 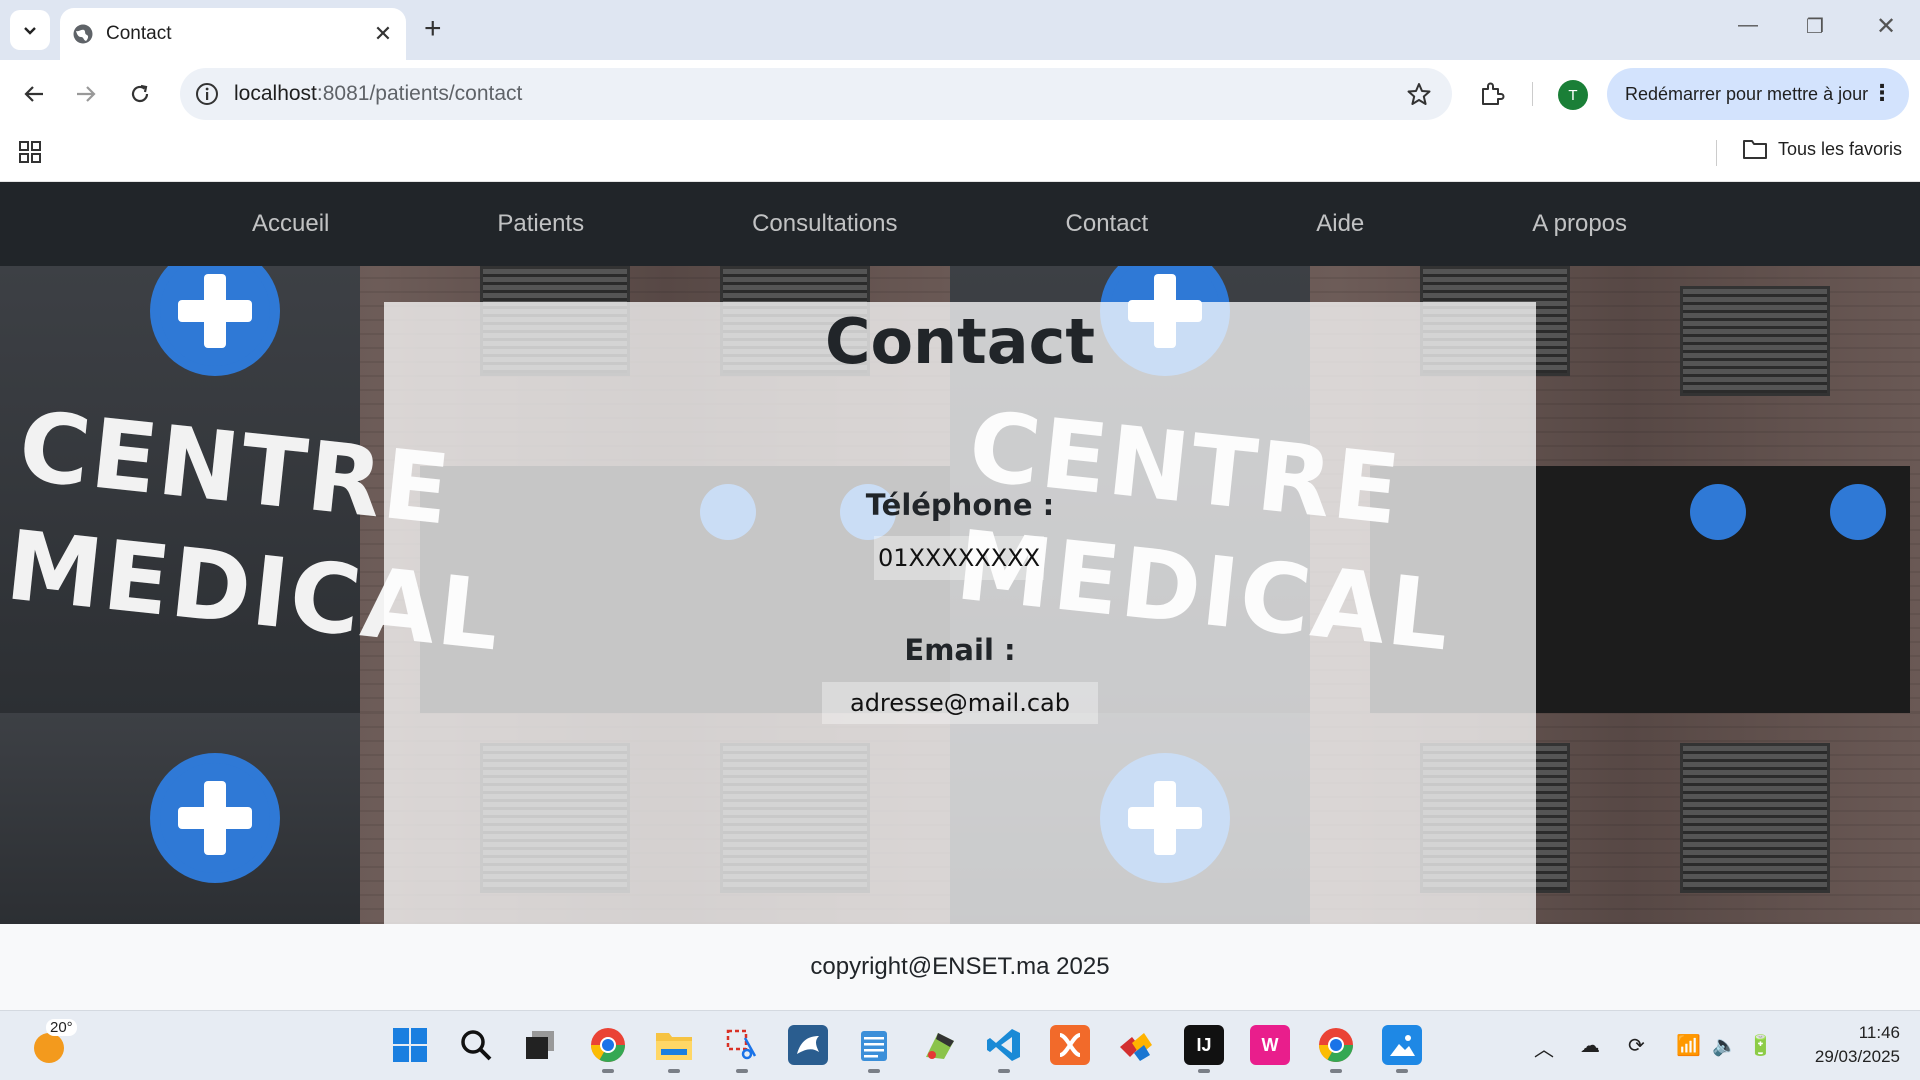 I want to click on tab-title: Contact, so click(x=139, y=33).